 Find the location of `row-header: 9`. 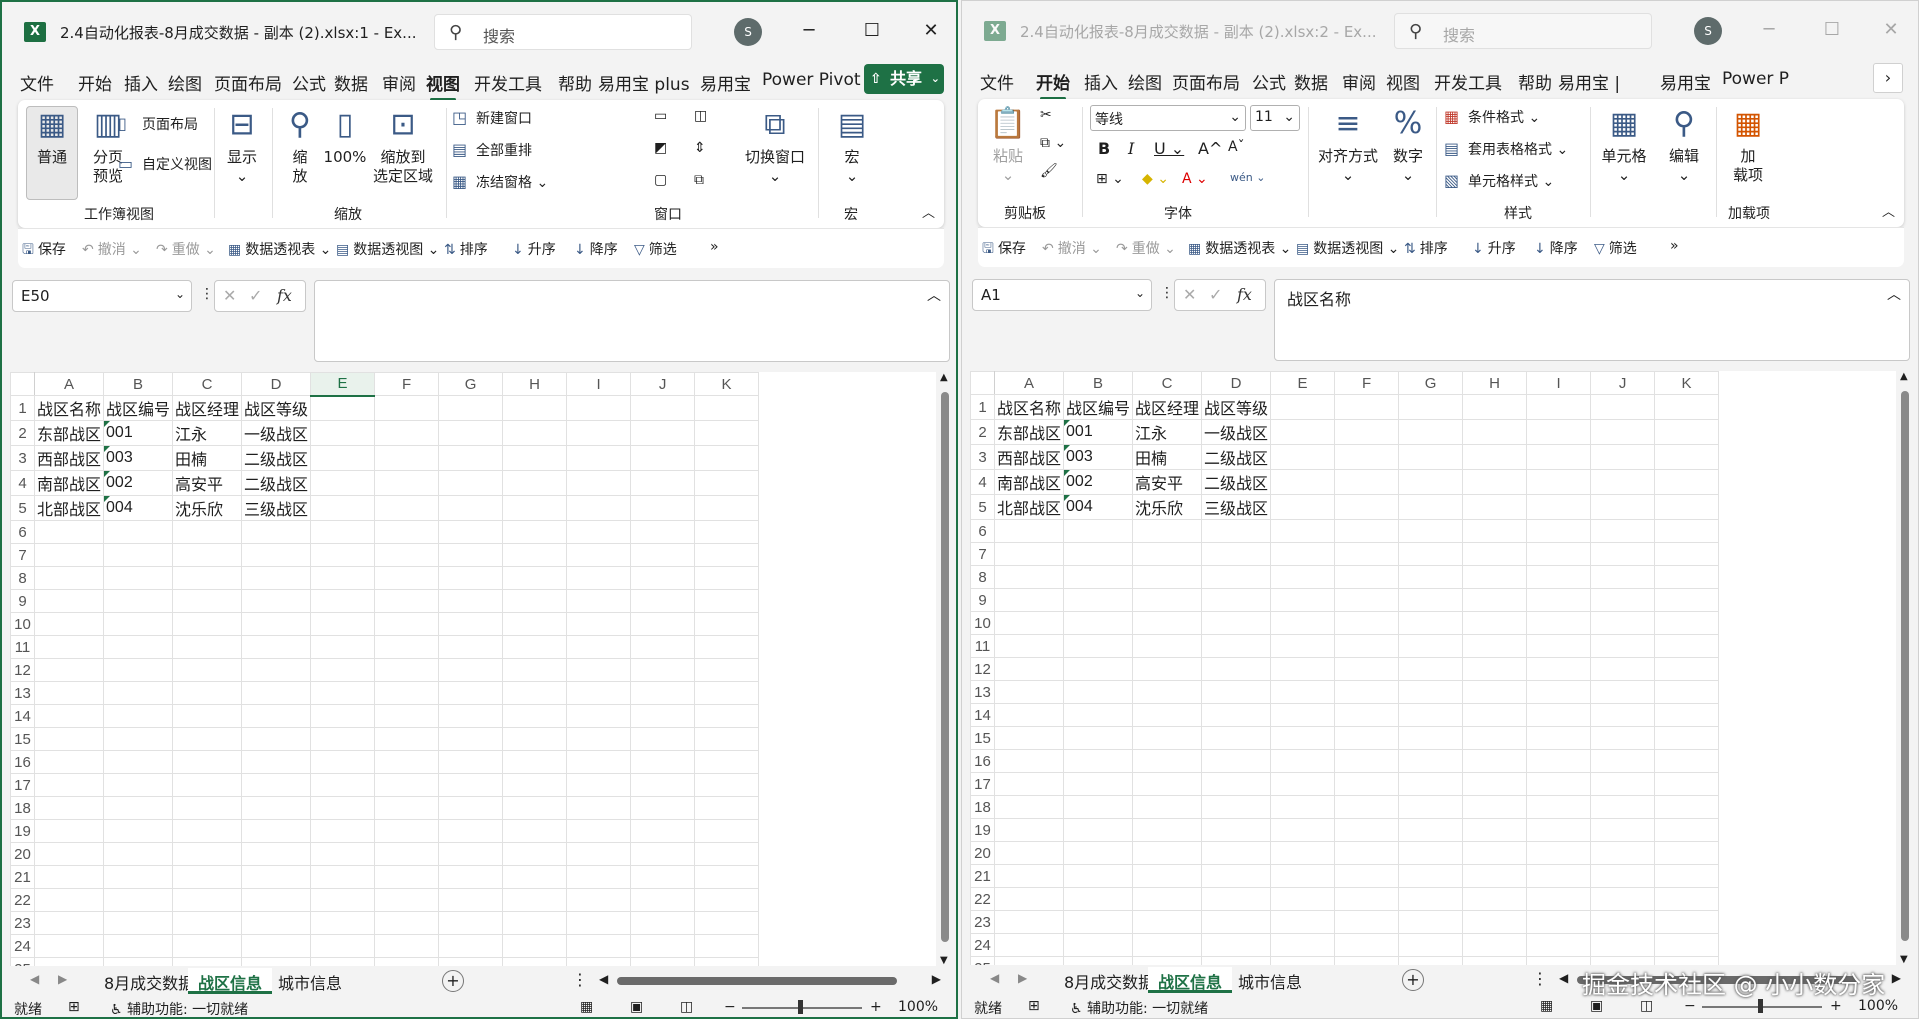

row-header: 9 is located at coordinates (22, 601).